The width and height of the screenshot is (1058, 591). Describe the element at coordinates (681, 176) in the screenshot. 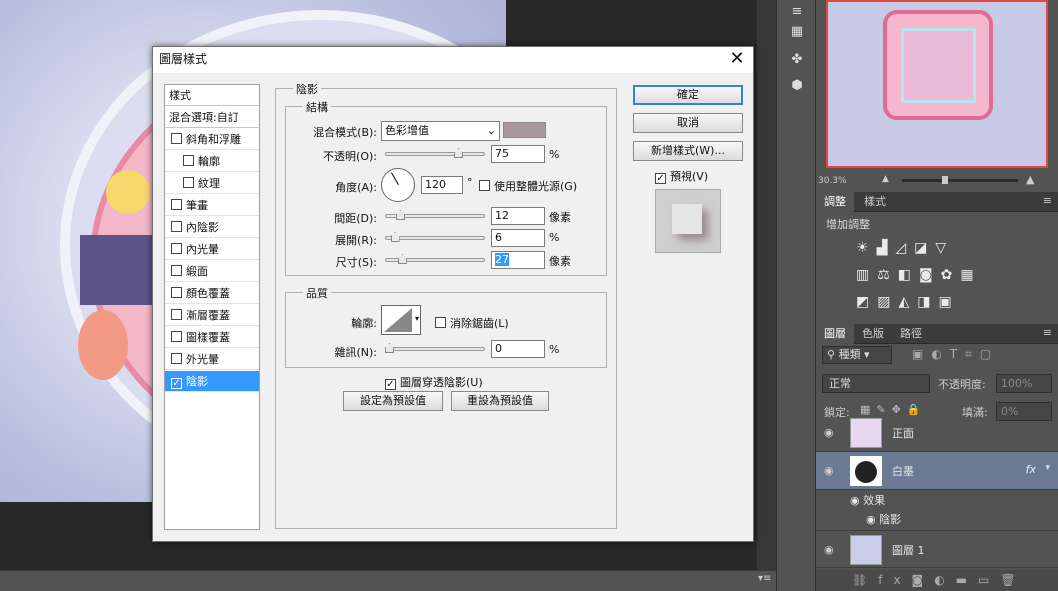

I see `preview-checkbox: ✓ 預視(V)` at that location.